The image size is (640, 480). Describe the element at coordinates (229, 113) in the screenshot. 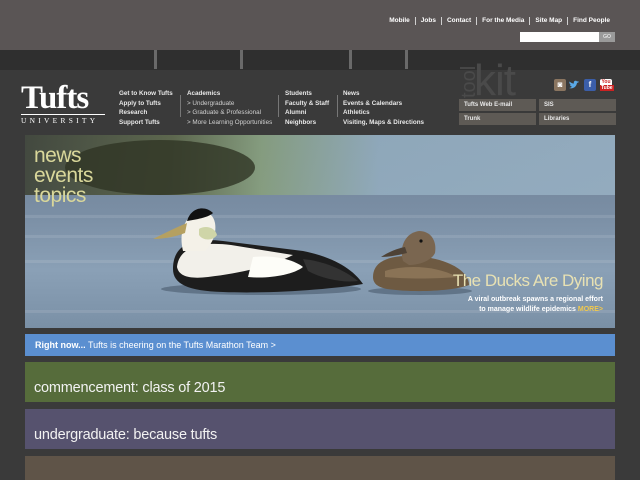

I see `nav-link-graduate: > Graduate & Professional` at that location.